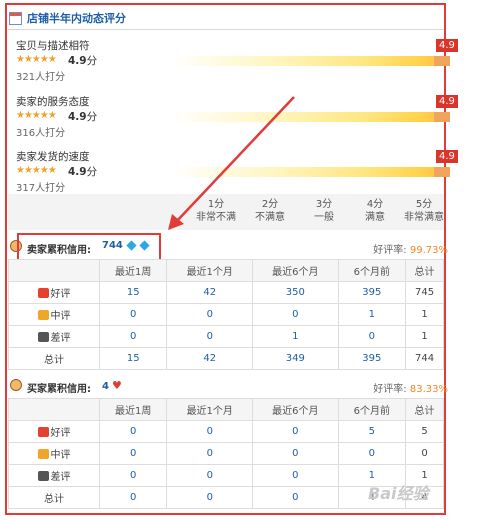 The image size is (480, 521). I want to click on score-scale: 1分 非常不满 2分 不满意 3分 一般 4分 满意 5分 非常满意, so click(226, 212).